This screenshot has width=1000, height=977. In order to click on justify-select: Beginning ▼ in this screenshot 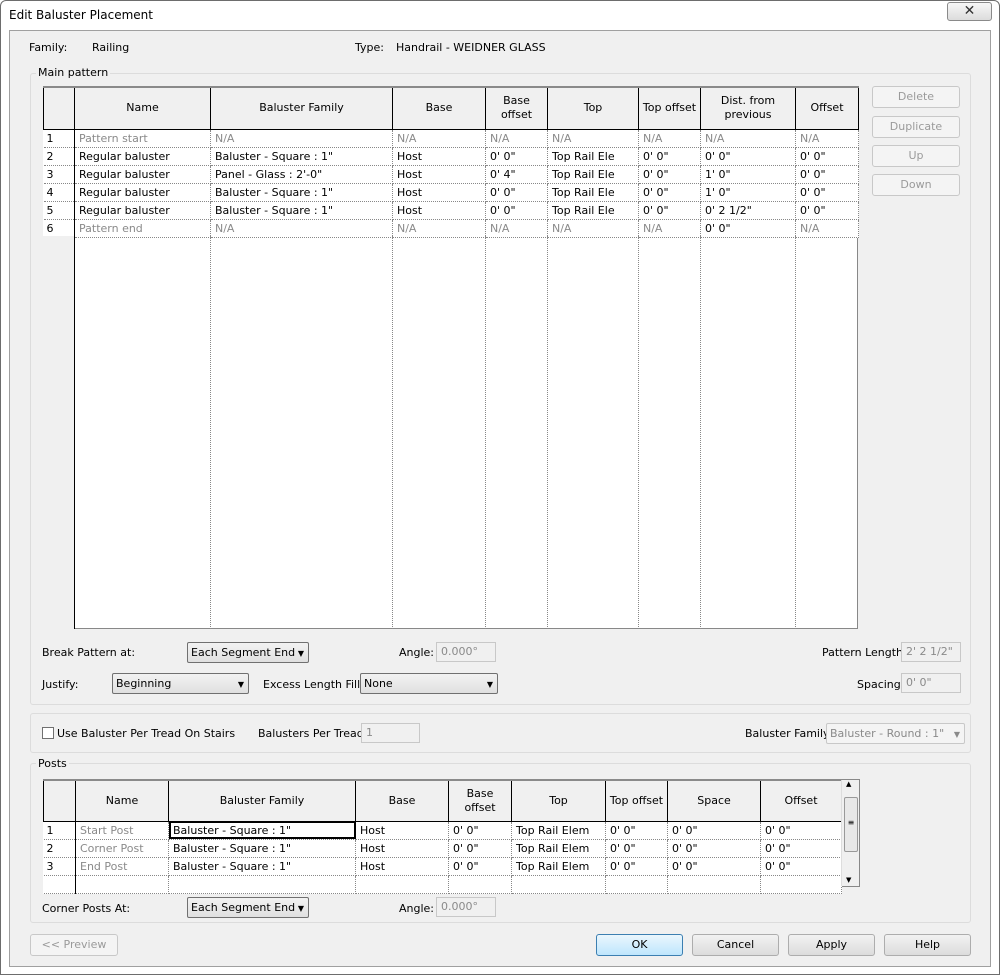, I will do `click(180, 683)`.